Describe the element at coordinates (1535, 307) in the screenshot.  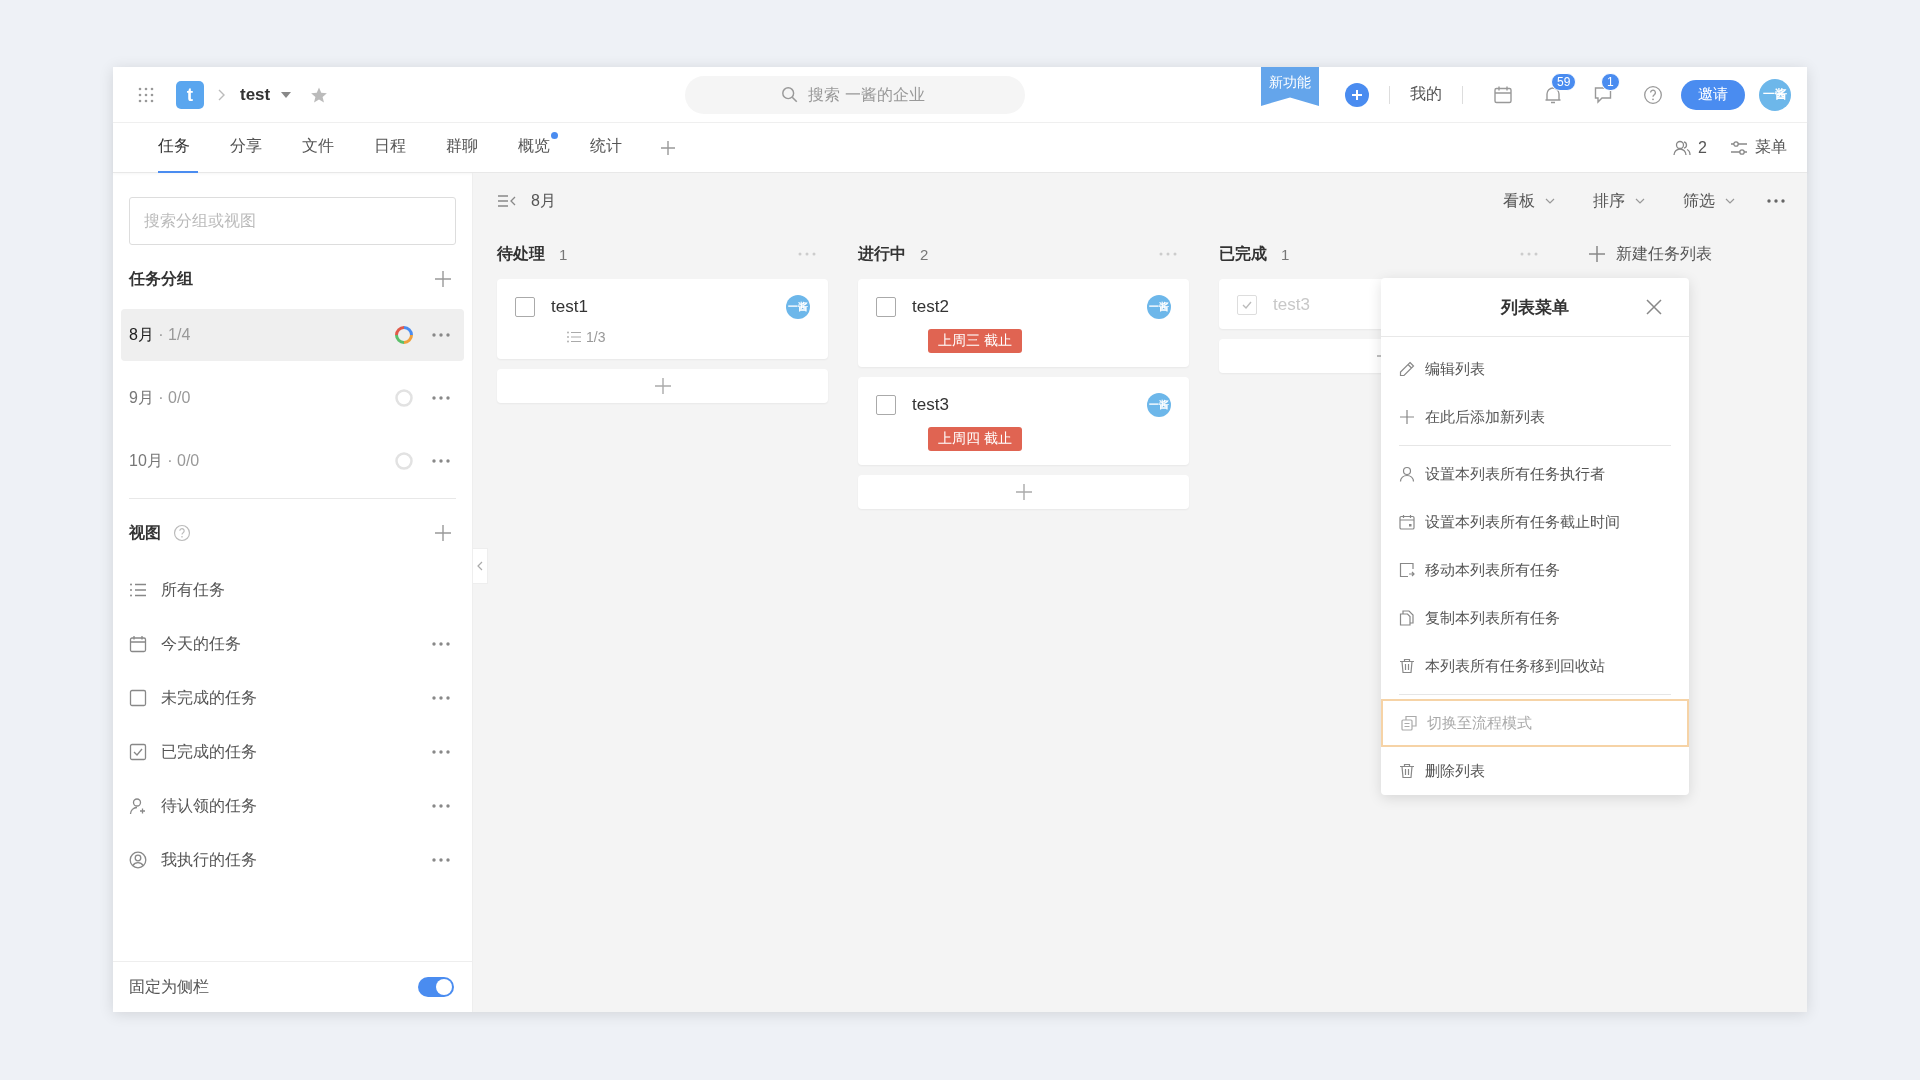
I see `menu-title: 列表菜单` at that location.